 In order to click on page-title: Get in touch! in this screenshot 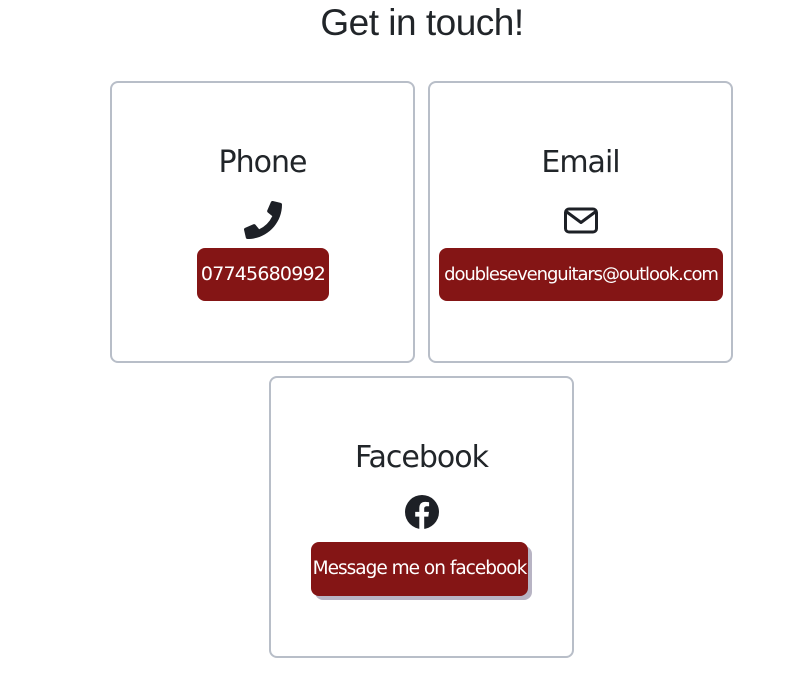, I will do `click(422, 22)`.